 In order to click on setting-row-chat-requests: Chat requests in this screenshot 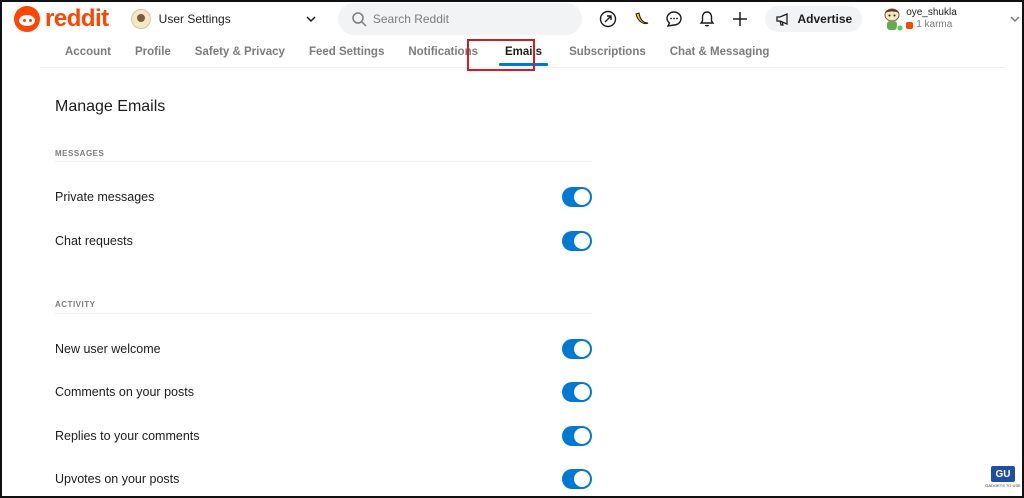, I will do `click(323, 241)`.